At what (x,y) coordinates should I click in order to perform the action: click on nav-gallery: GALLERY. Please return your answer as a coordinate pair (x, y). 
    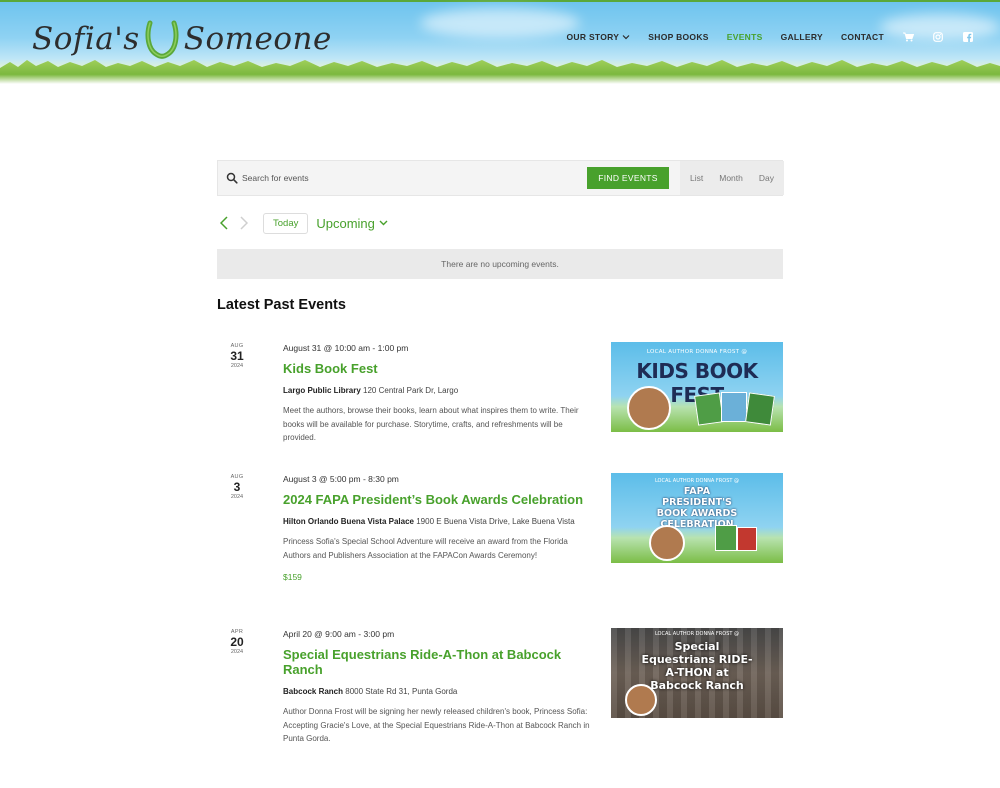
    Looking at the image, I should click on (802, 37).